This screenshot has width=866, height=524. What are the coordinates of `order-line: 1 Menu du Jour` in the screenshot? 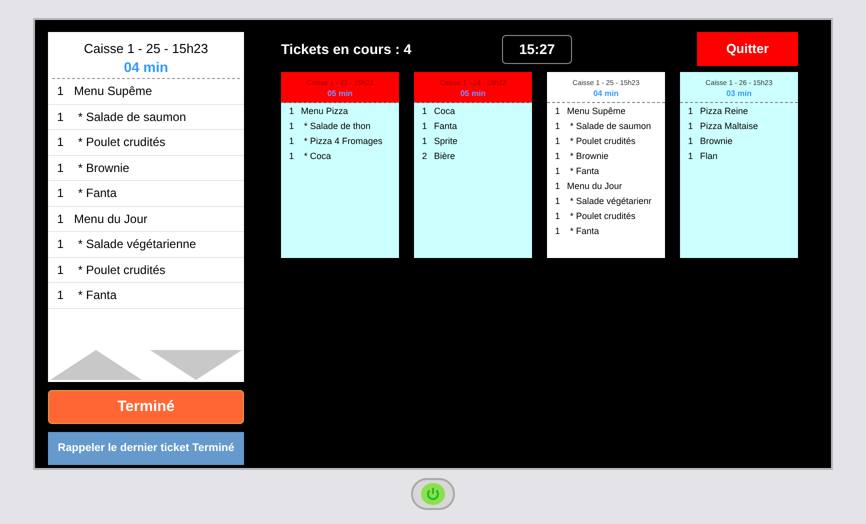 It's located at (146, 219).